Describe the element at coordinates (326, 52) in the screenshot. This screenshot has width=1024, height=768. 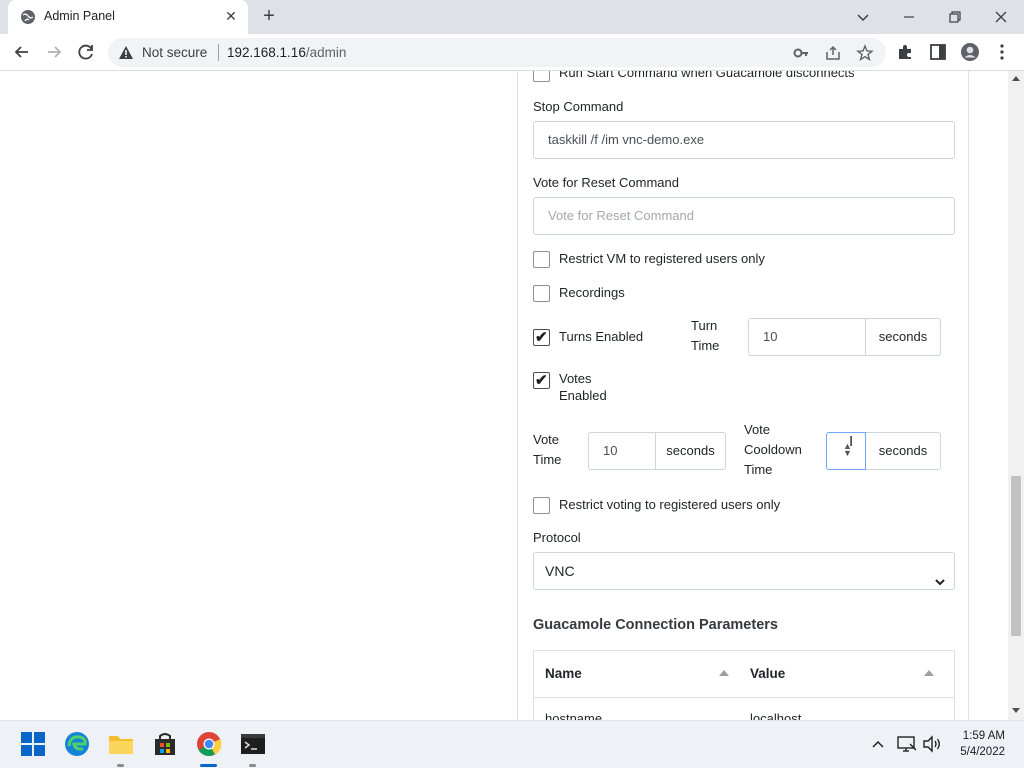
I see `url-path: /admin` at that location.